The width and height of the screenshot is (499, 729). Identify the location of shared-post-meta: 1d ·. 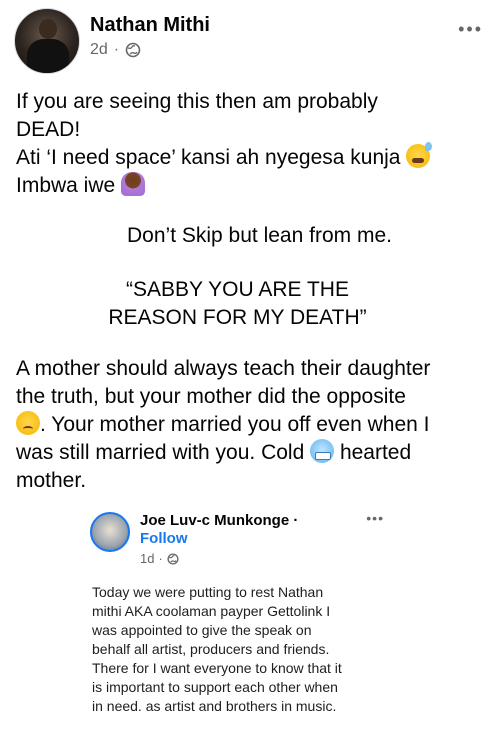
(159, 558).